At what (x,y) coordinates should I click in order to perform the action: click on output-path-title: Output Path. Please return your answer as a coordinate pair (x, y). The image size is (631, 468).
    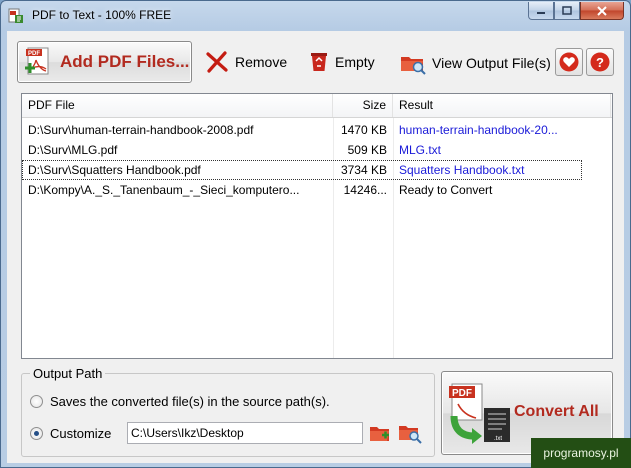
    Looking at the image, I should click on (68, 373).